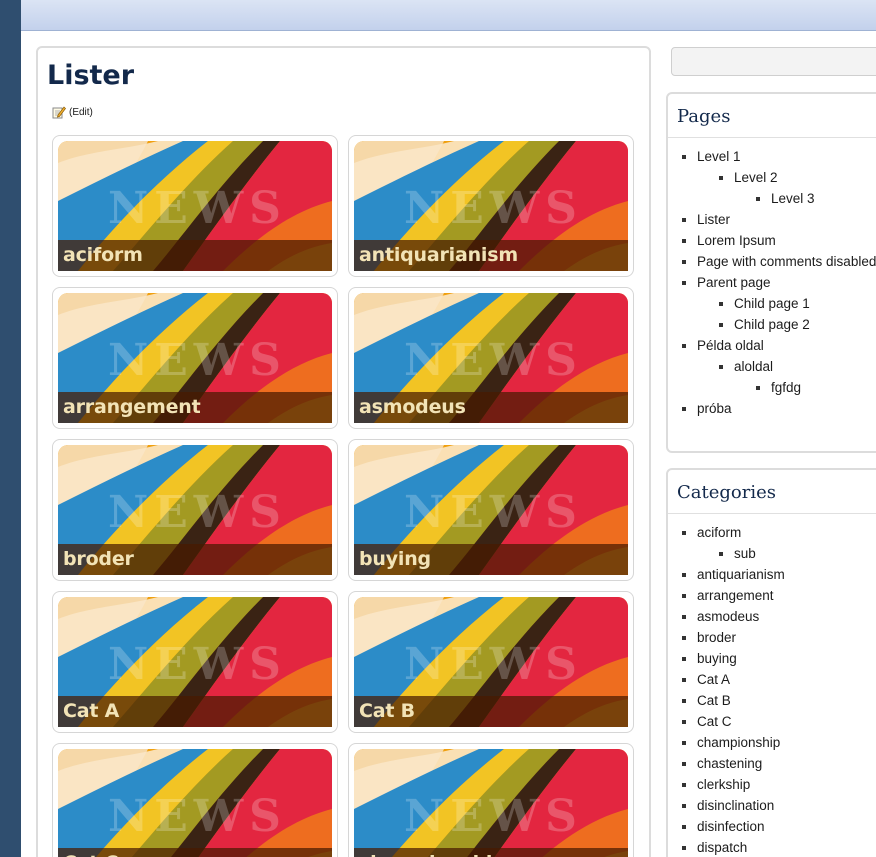 The width and height of the screenshot is (876, 857). What do you see at coordinates (731, 826) in the screenshot?
I see `category-link: disinfection` at bounding box center [731, 826].